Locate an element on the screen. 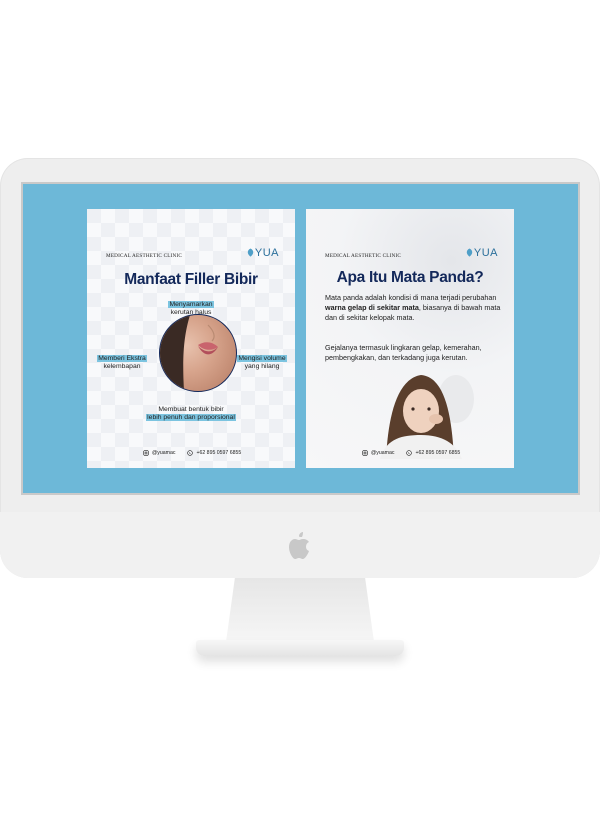 This screenshot has width=600, height=815. label-memberi-ekstra: Memberi Ekstra kelembapan is located at coordinates (122, 363).